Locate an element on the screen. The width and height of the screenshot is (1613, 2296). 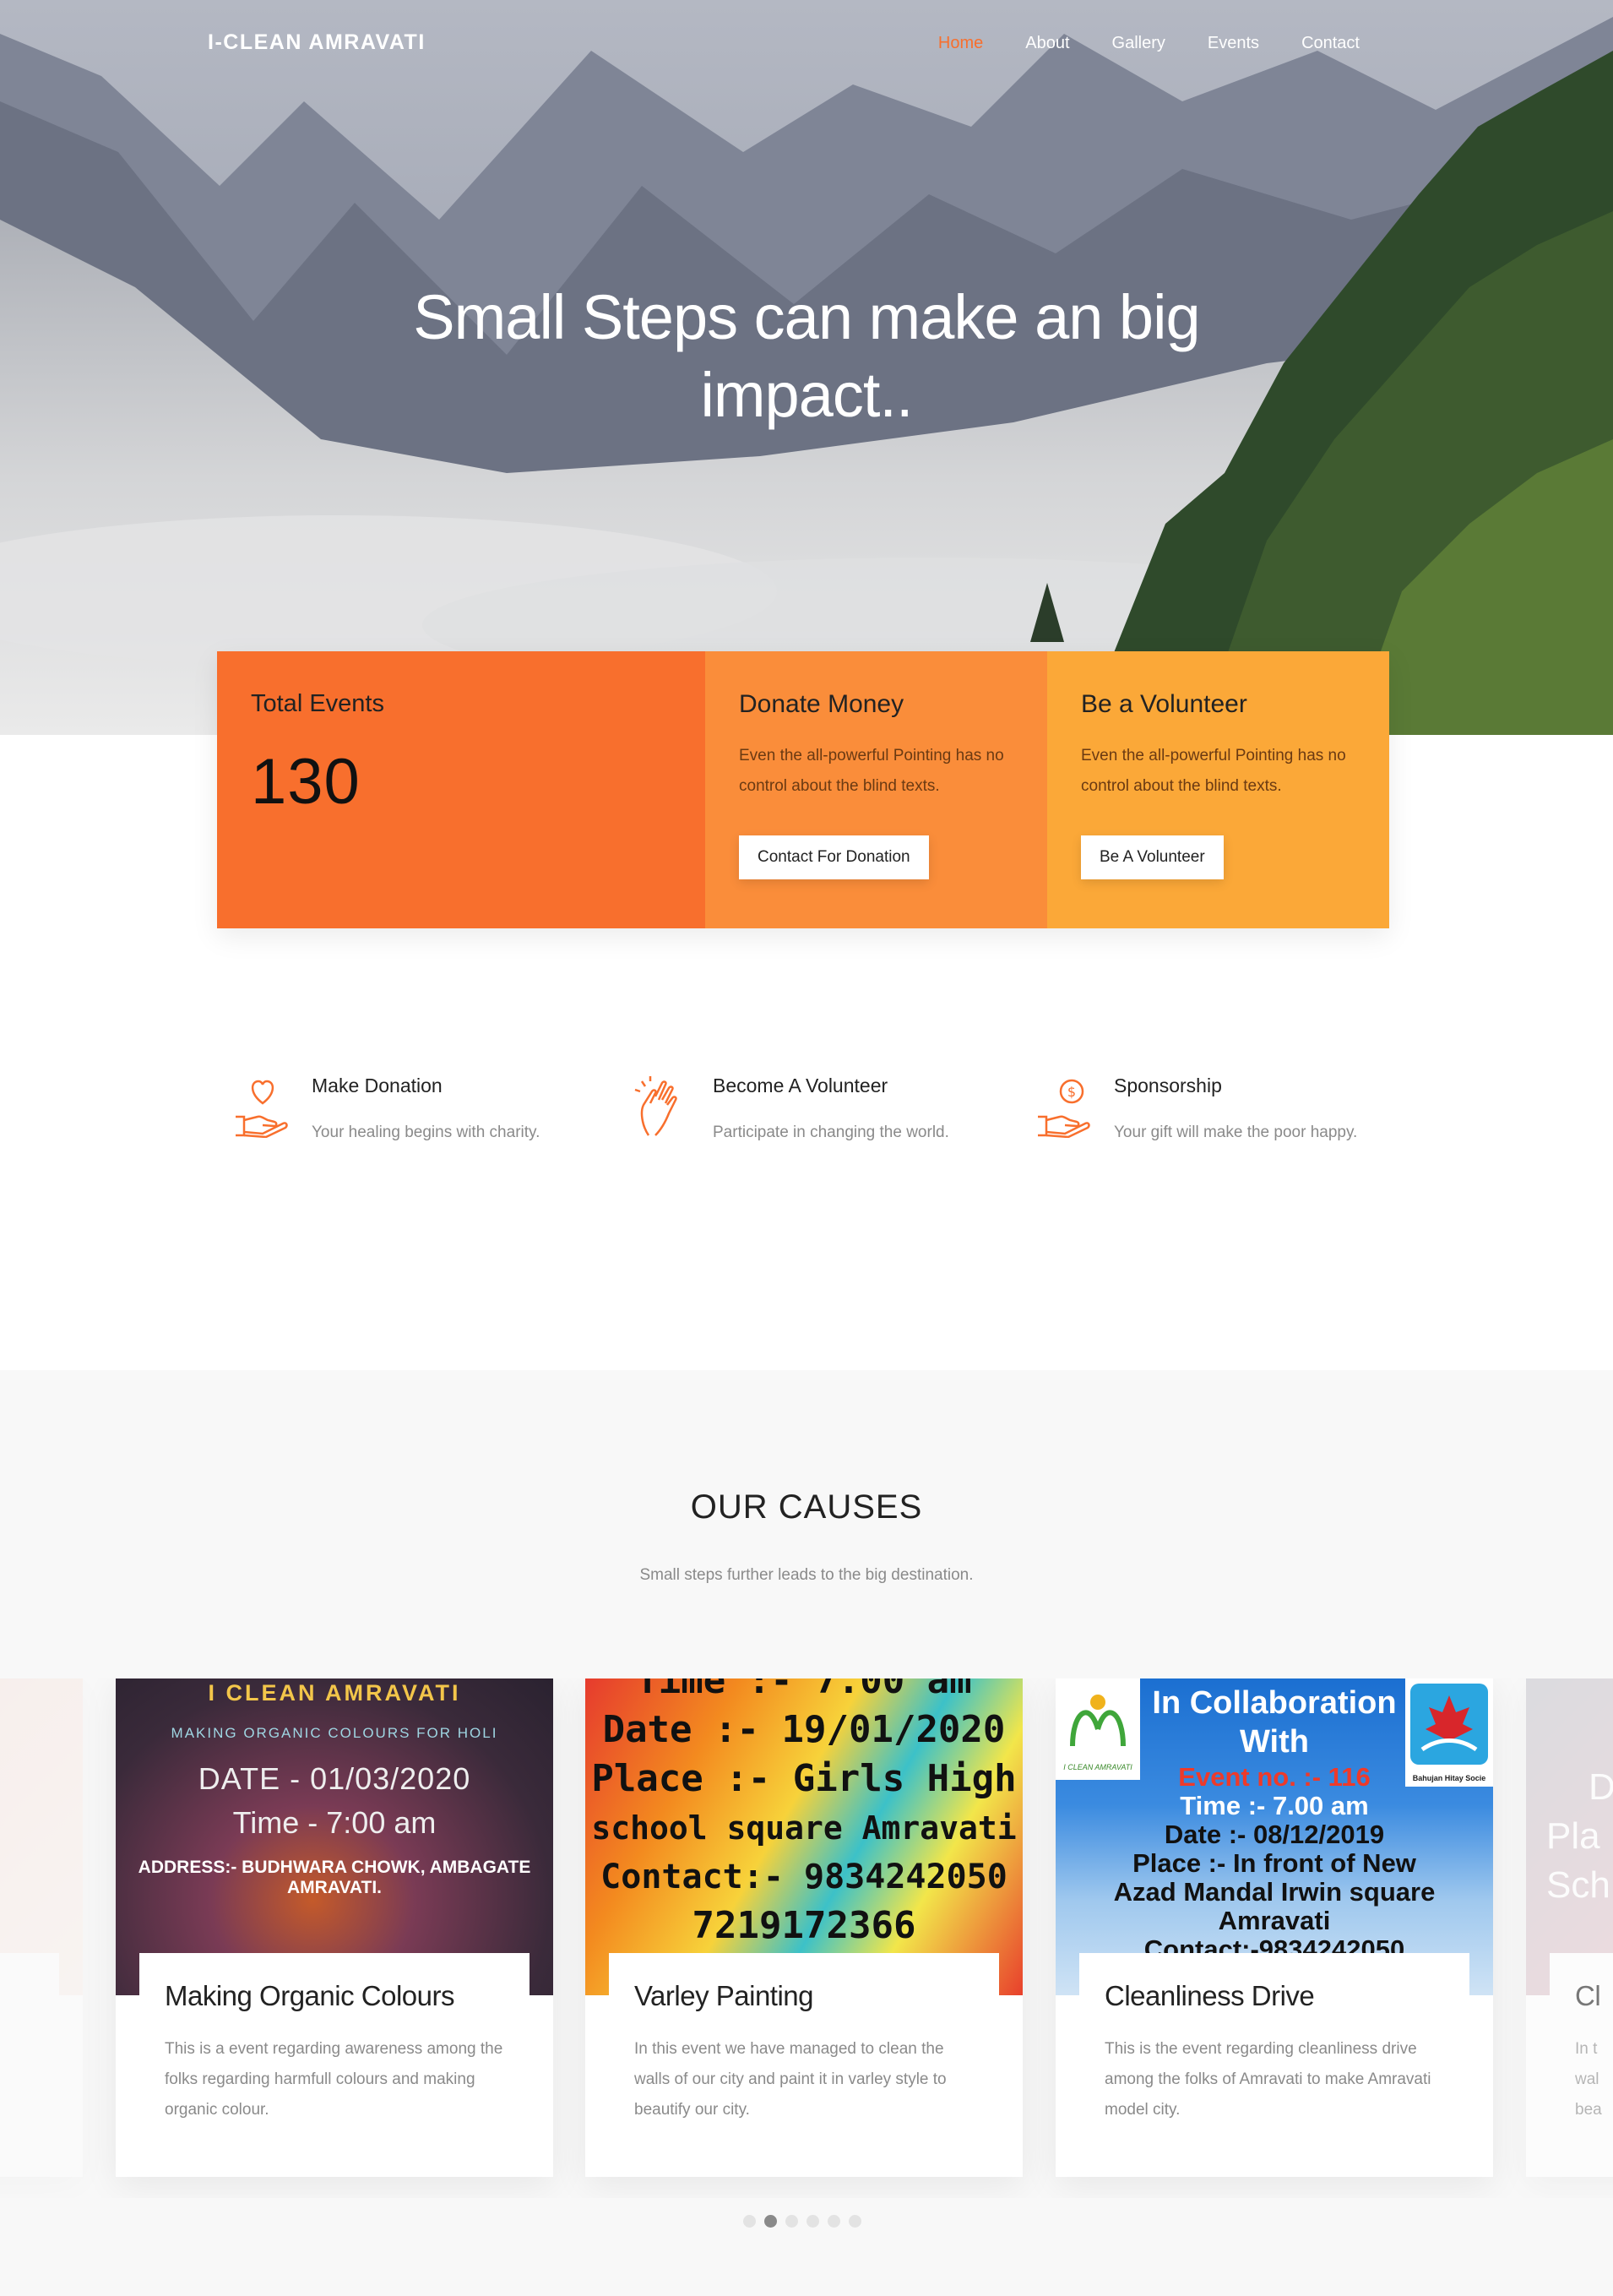
coin-hand-icon: $ is located at coordinates (1064, 1108).